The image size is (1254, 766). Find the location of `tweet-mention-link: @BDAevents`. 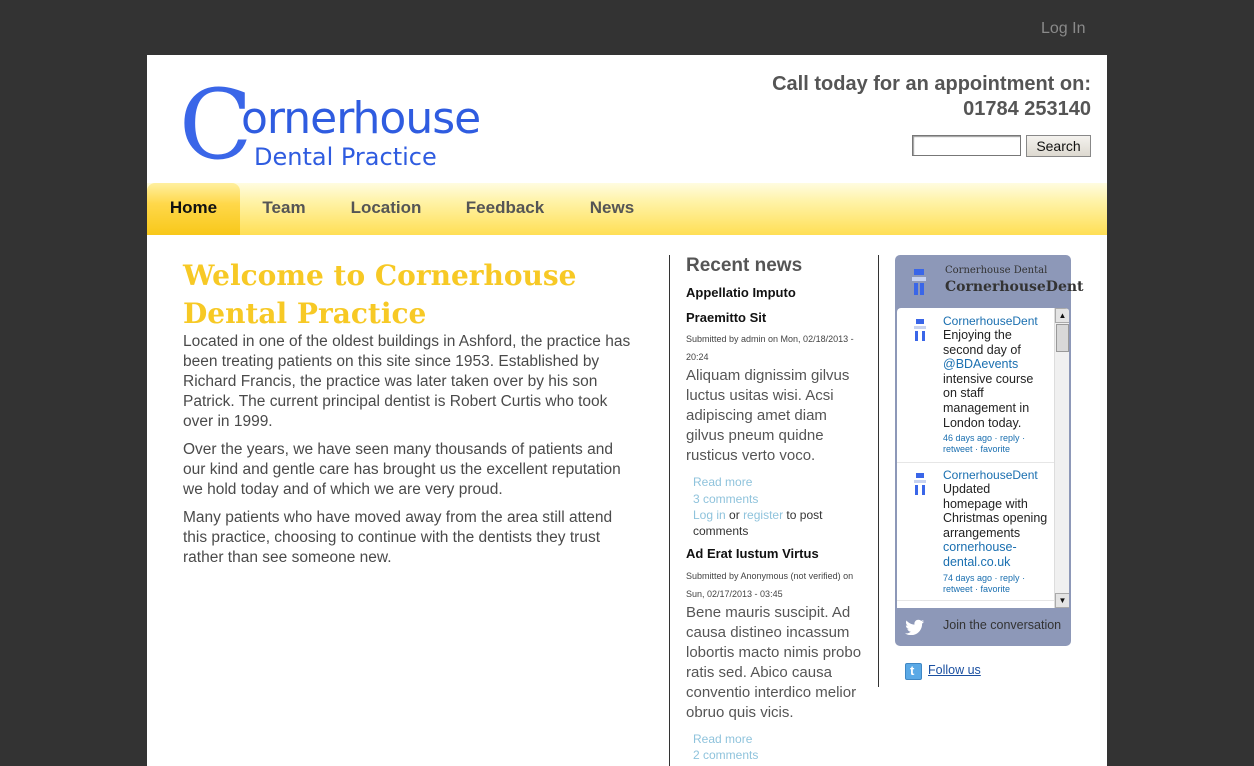

tweet-mention-link: @BDAevents is located at coordinates (980, 364).